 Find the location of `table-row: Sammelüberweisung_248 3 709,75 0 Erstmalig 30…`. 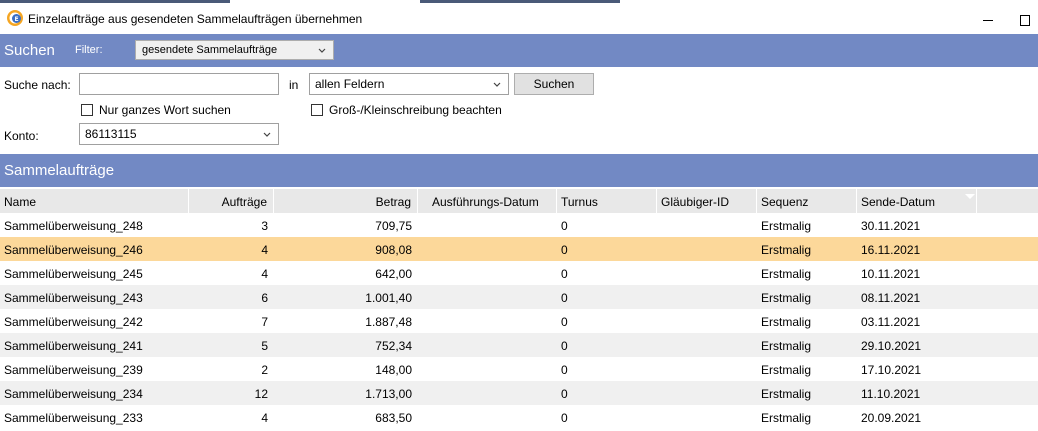

table-row: Sammelüberweisung_248 3 709,75 0 Erstmalig 30… is located at coordinates (519, 225).